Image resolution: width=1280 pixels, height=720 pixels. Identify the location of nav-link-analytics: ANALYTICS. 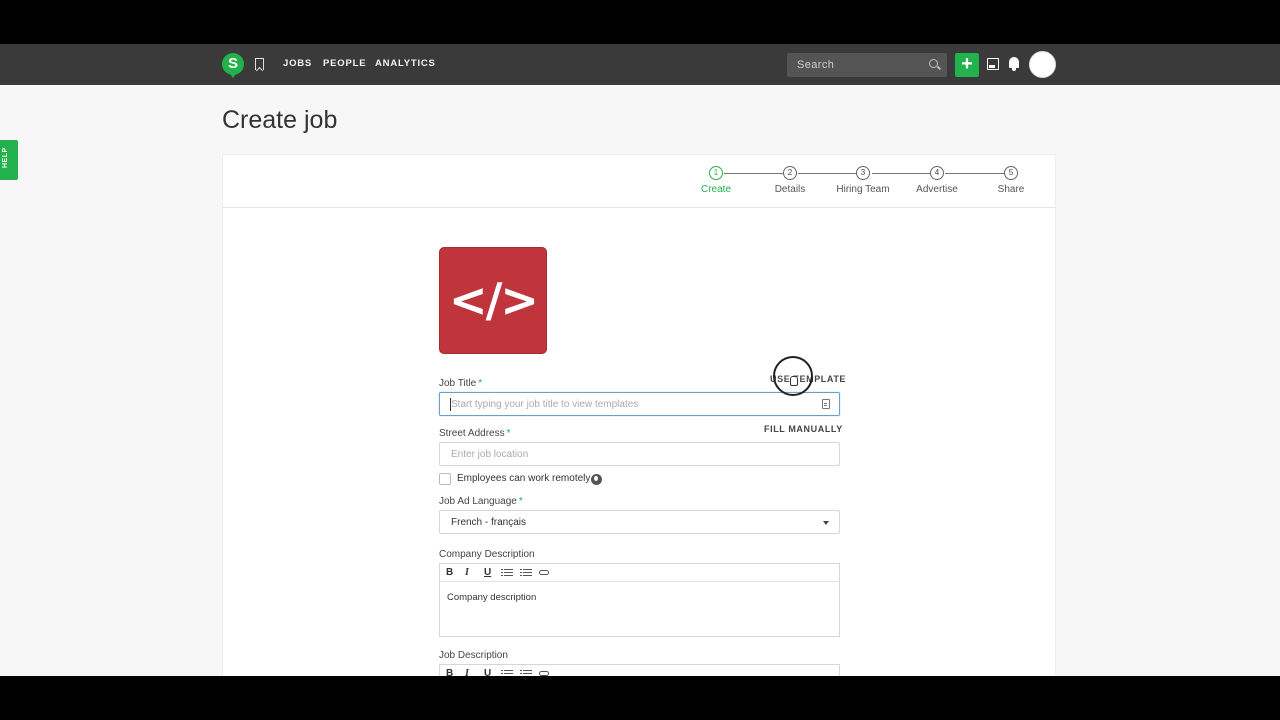
(405, 63).